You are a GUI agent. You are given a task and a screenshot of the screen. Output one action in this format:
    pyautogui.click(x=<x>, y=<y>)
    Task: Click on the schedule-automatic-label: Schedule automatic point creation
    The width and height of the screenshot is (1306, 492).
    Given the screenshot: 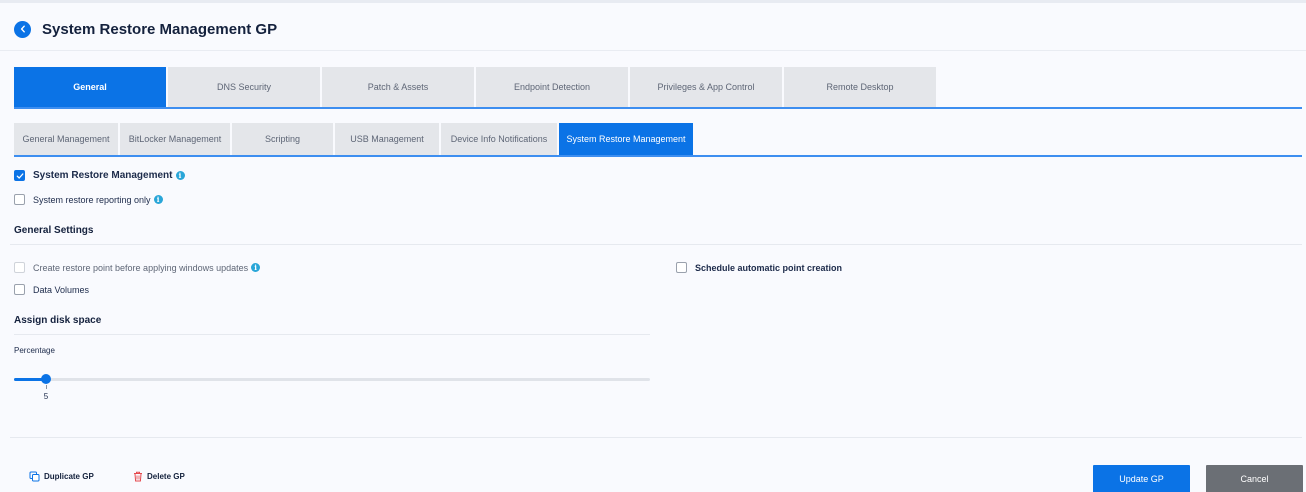 What is the action you would take?
    pyautogui.click(x=769, y=267)
    